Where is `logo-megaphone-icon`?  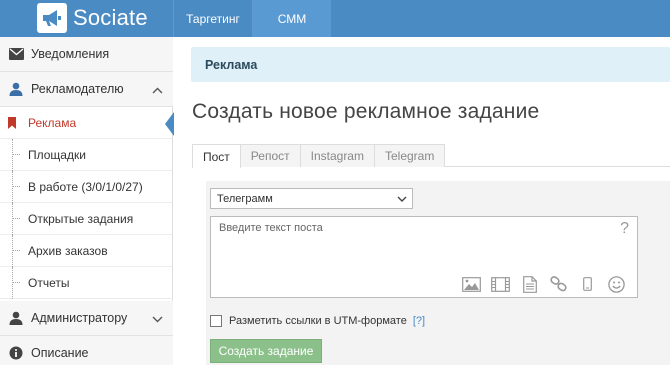
logo-megaphone-icon is located at coordinates (52, 18).